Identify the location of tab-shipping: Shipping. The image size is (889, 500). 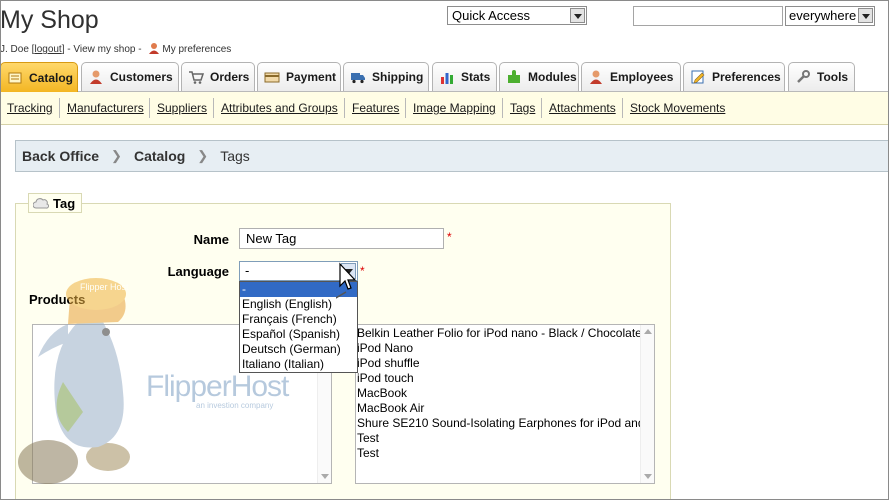
(386, 76).